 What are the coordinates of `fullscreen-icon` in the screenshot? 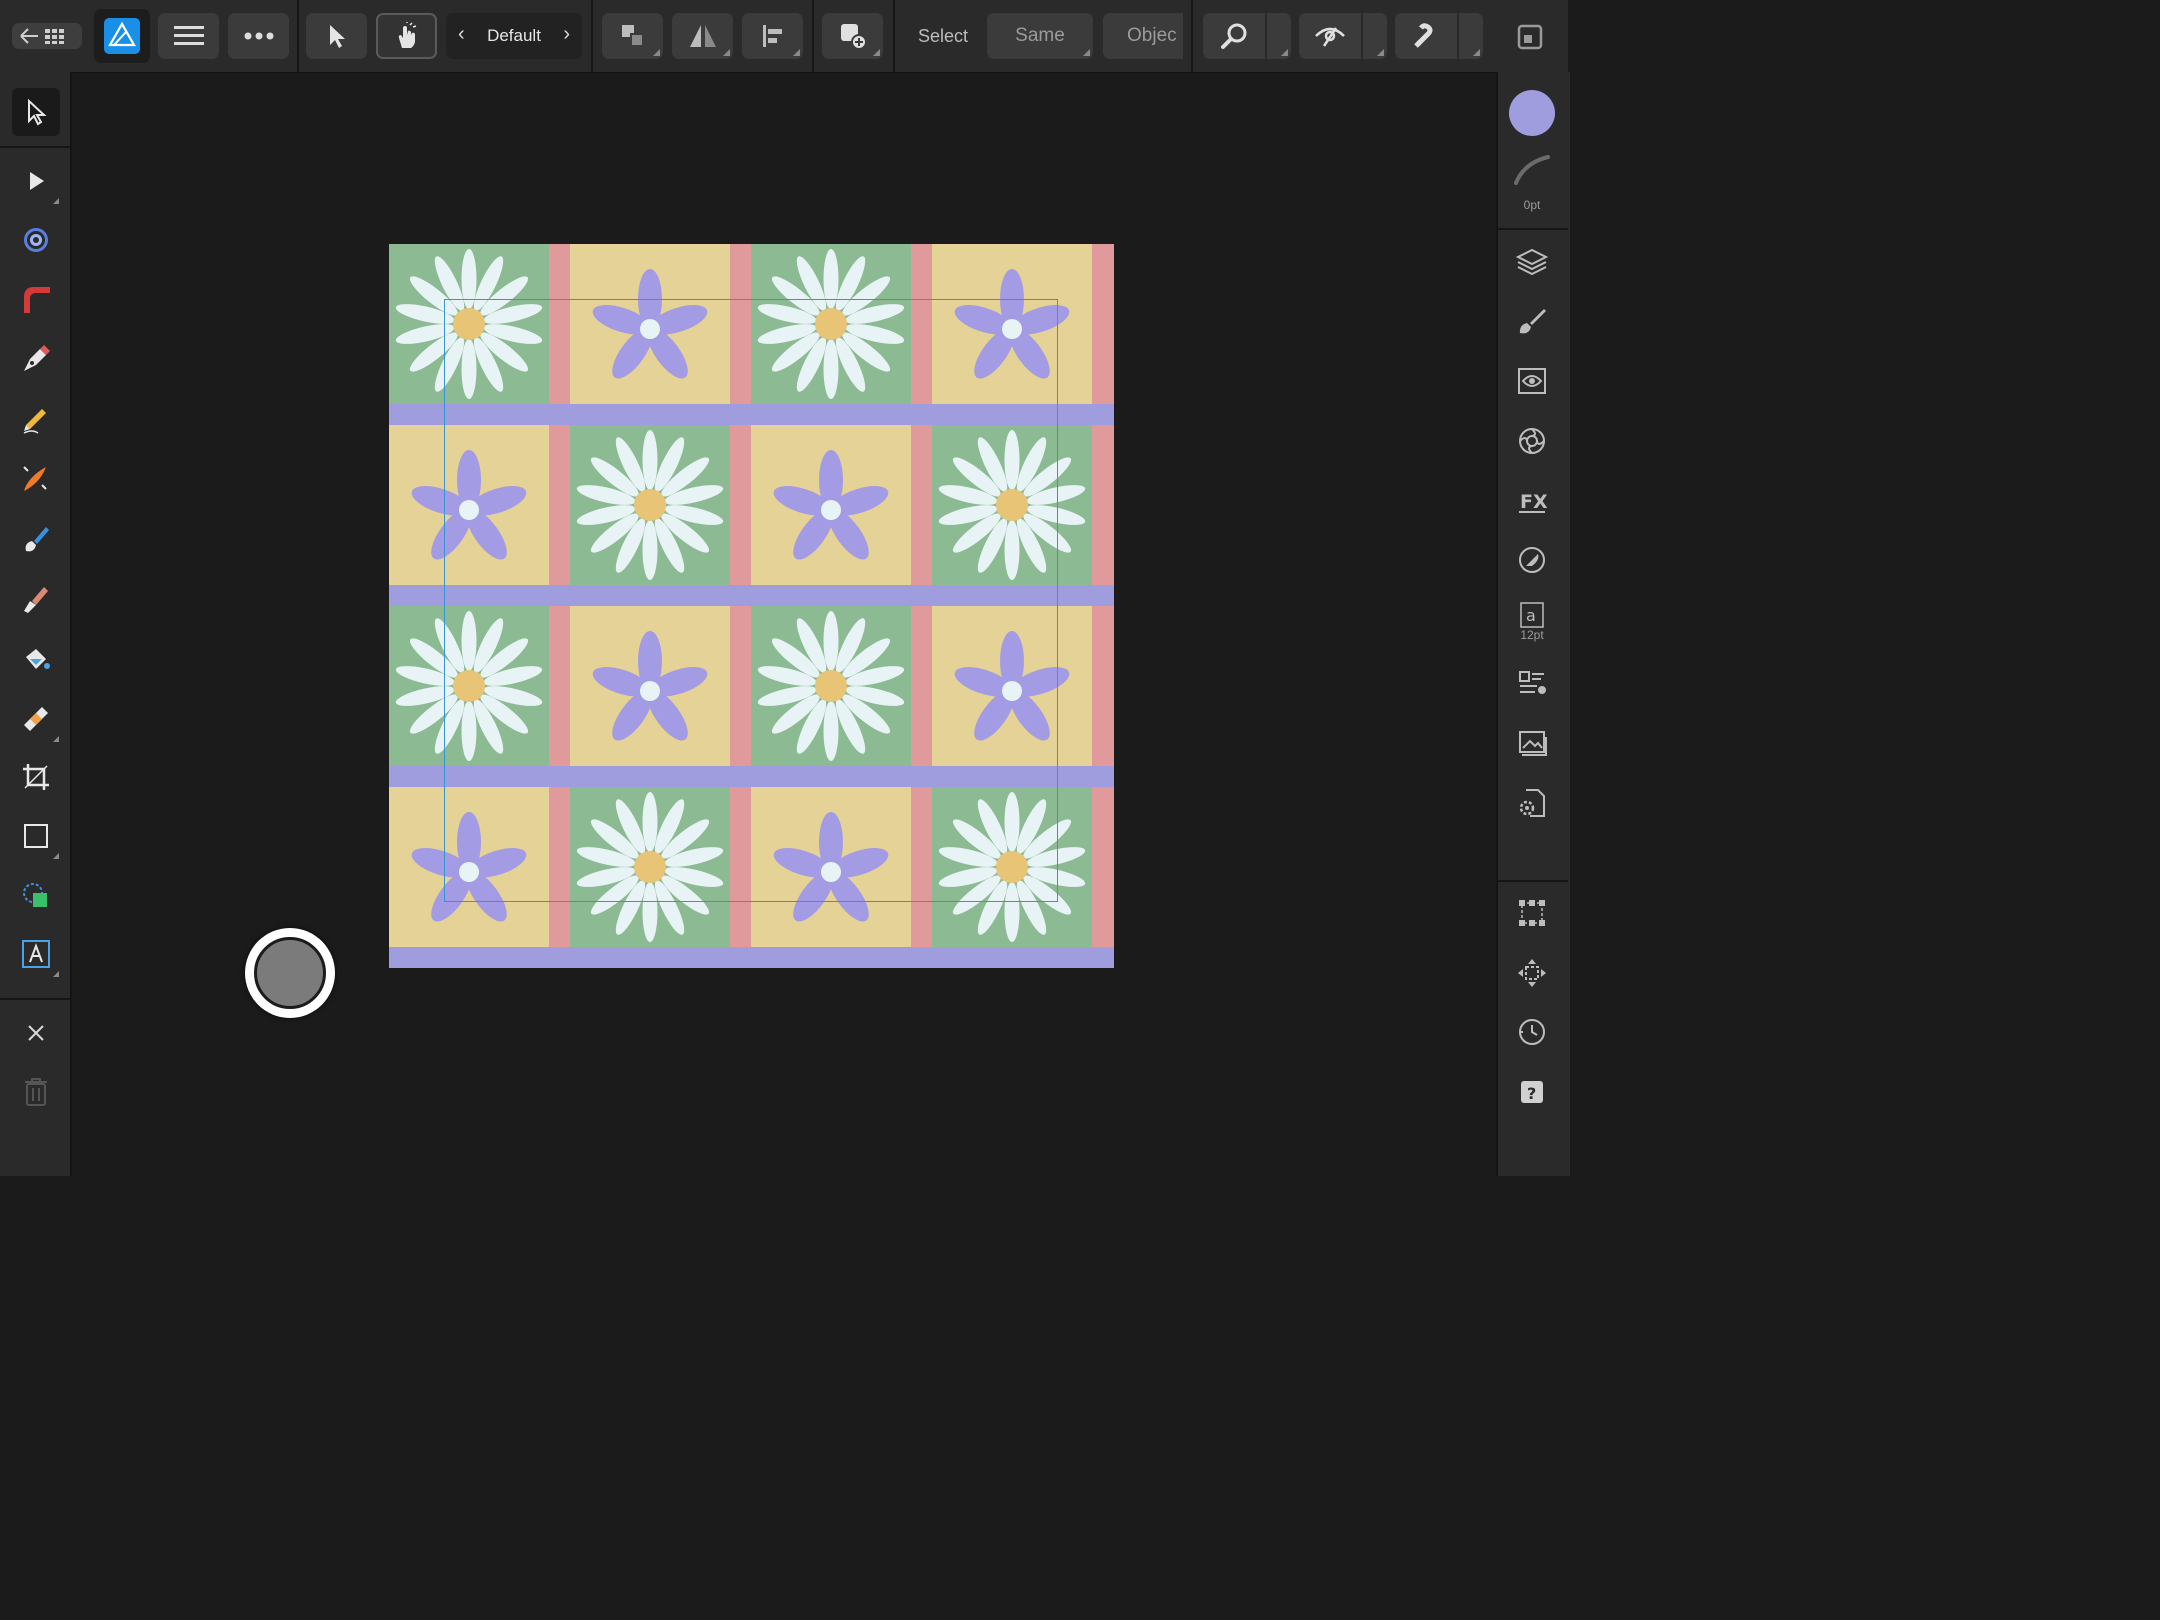 It's located at (1530, 37).